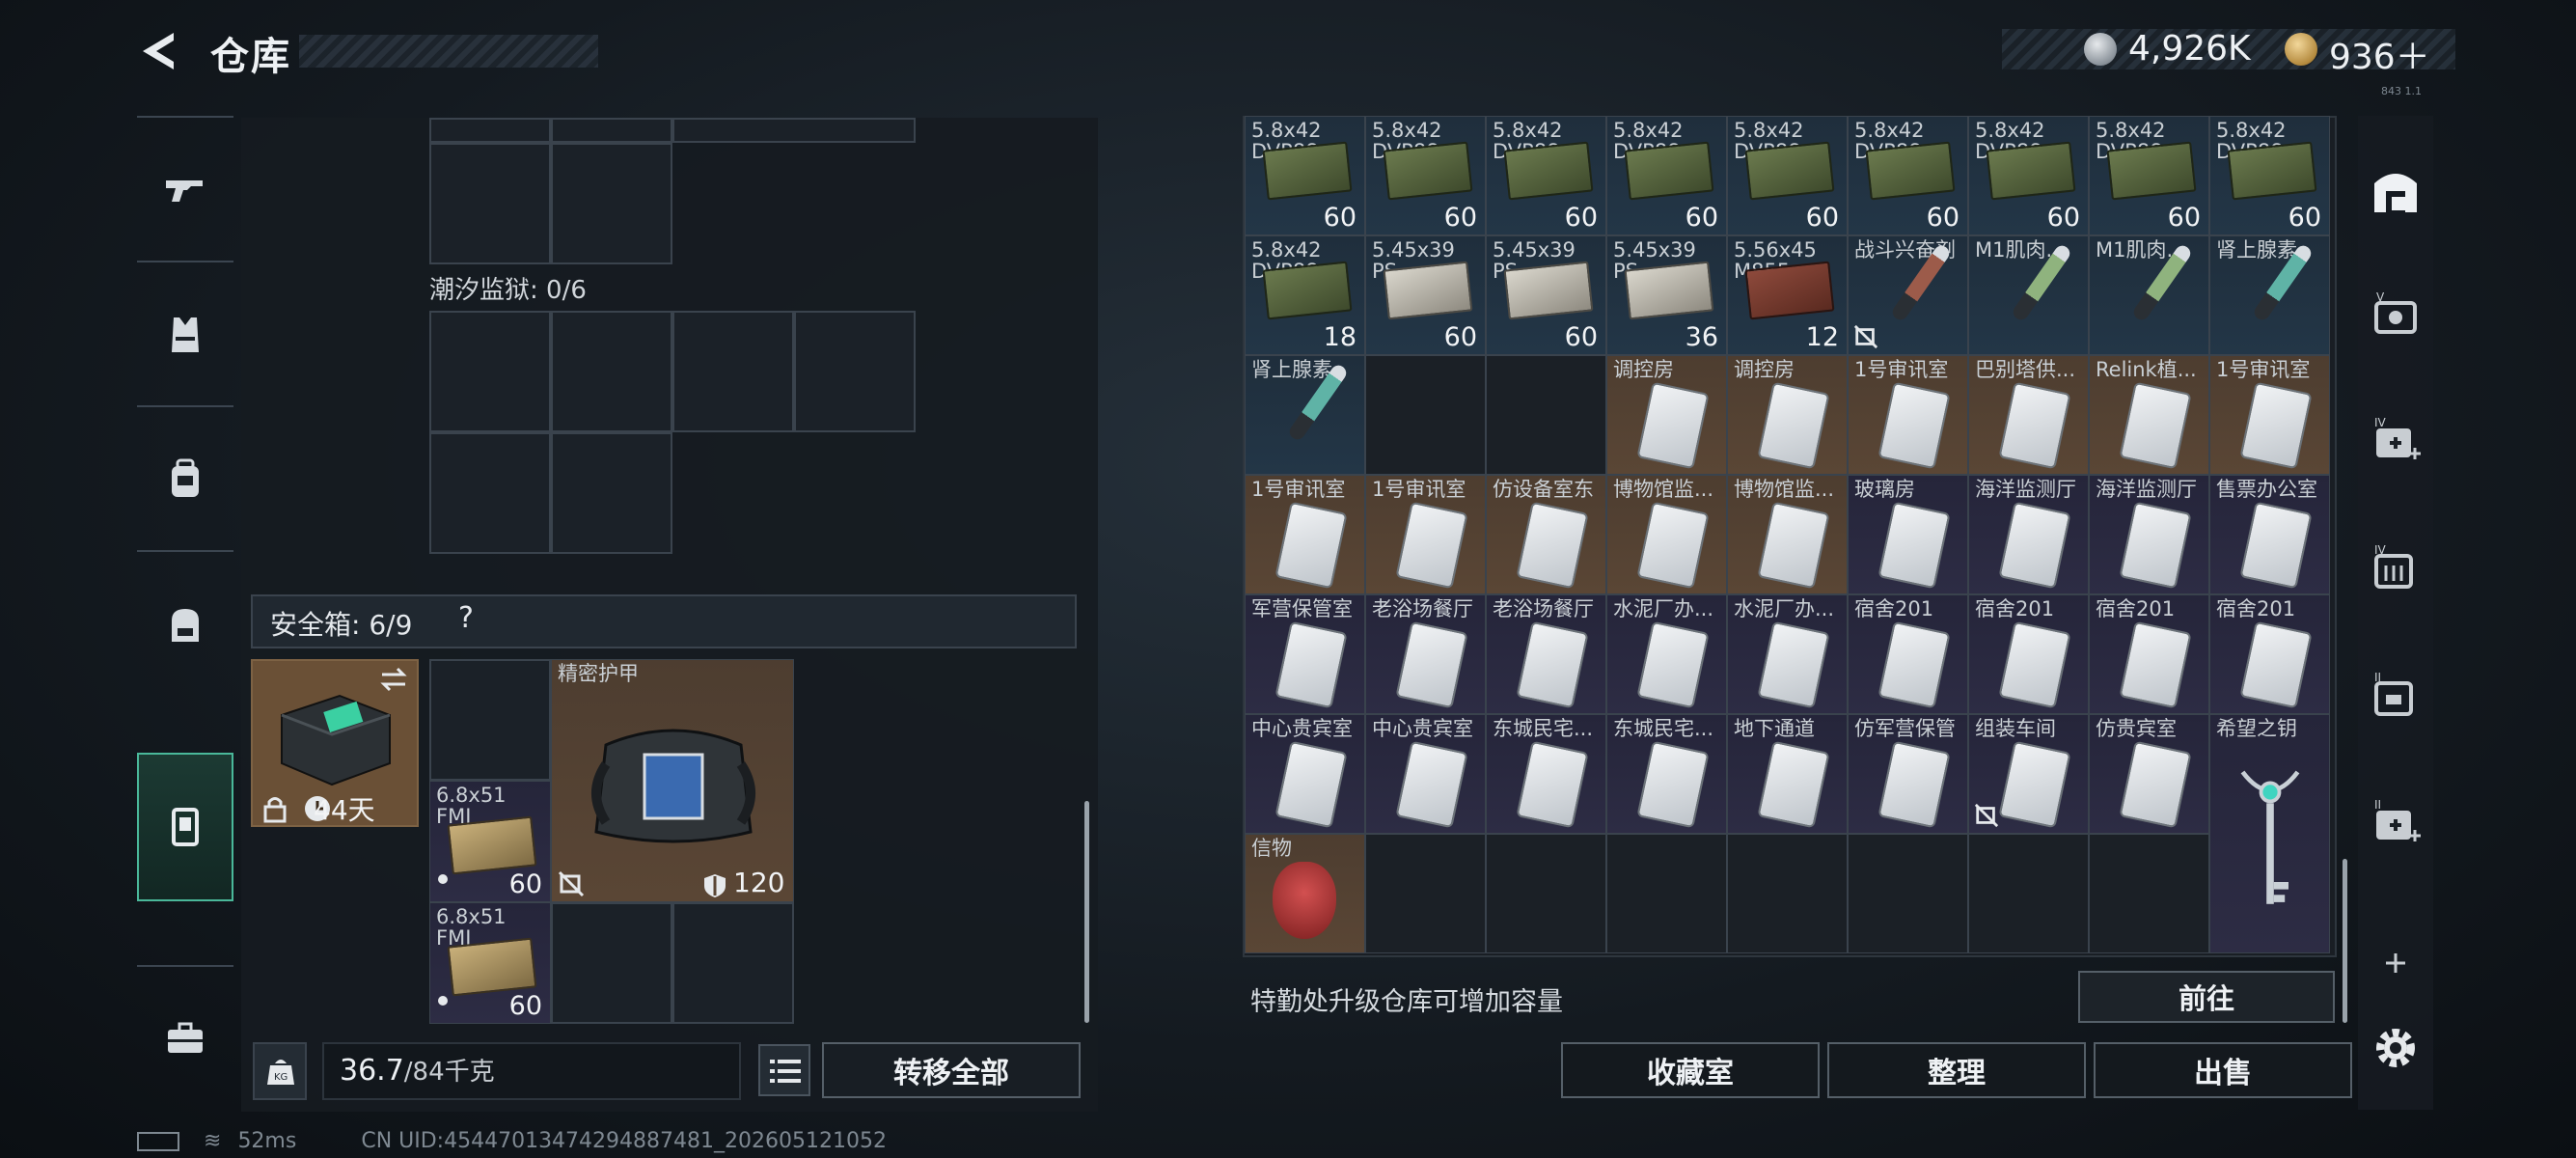  What do you see at coordinates (784, 1070) in the screenshot?
I see `list-view-button` at bounding box center [784, 1070].